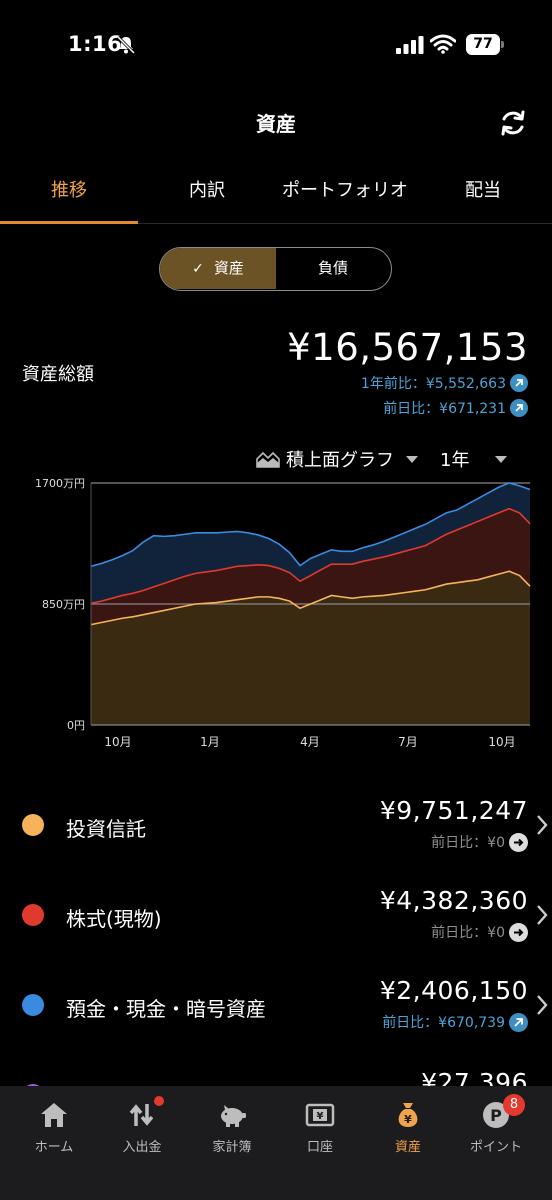  Describe the element at coordinates (276, 45) in the screenshot. I see `status-bar: 1:16 77` at that location.